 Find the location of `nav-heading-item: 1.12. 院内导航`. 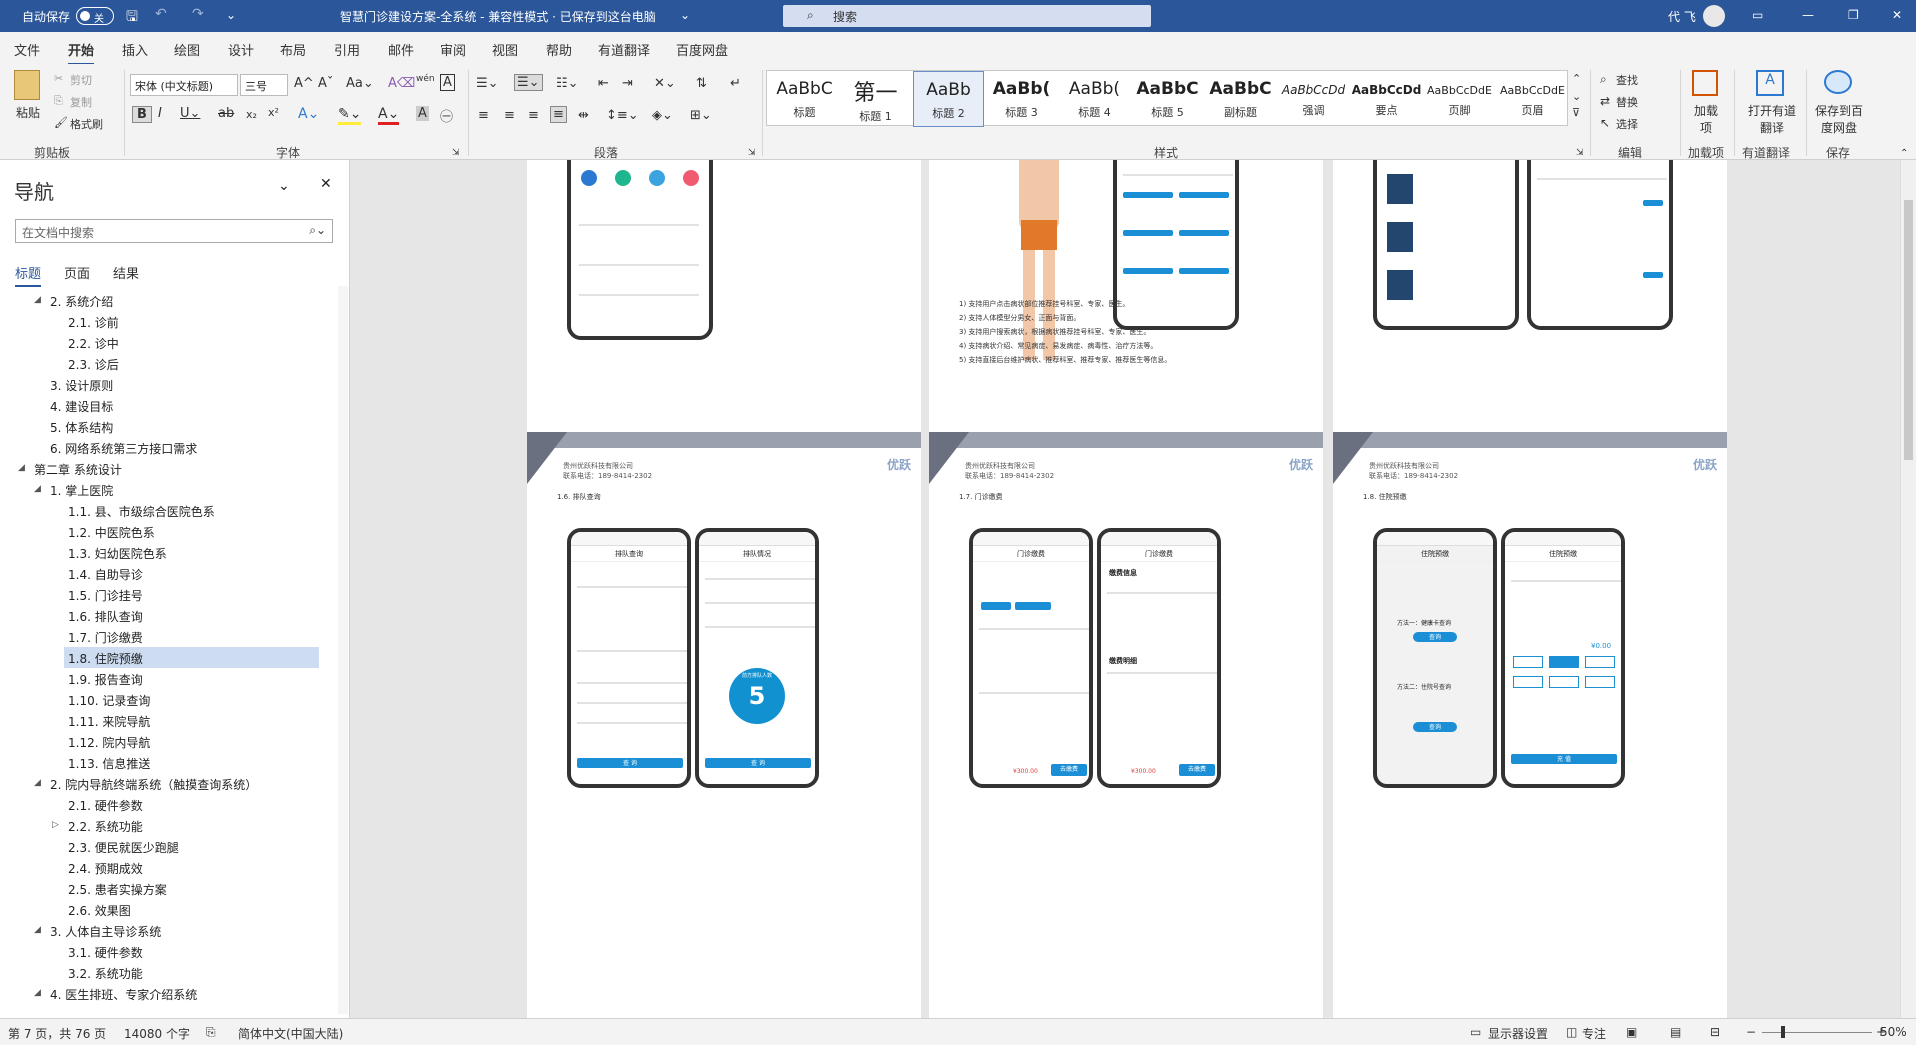

nav-heading-item: 1.12. 院内导航 is located at coordinates (109, 741).